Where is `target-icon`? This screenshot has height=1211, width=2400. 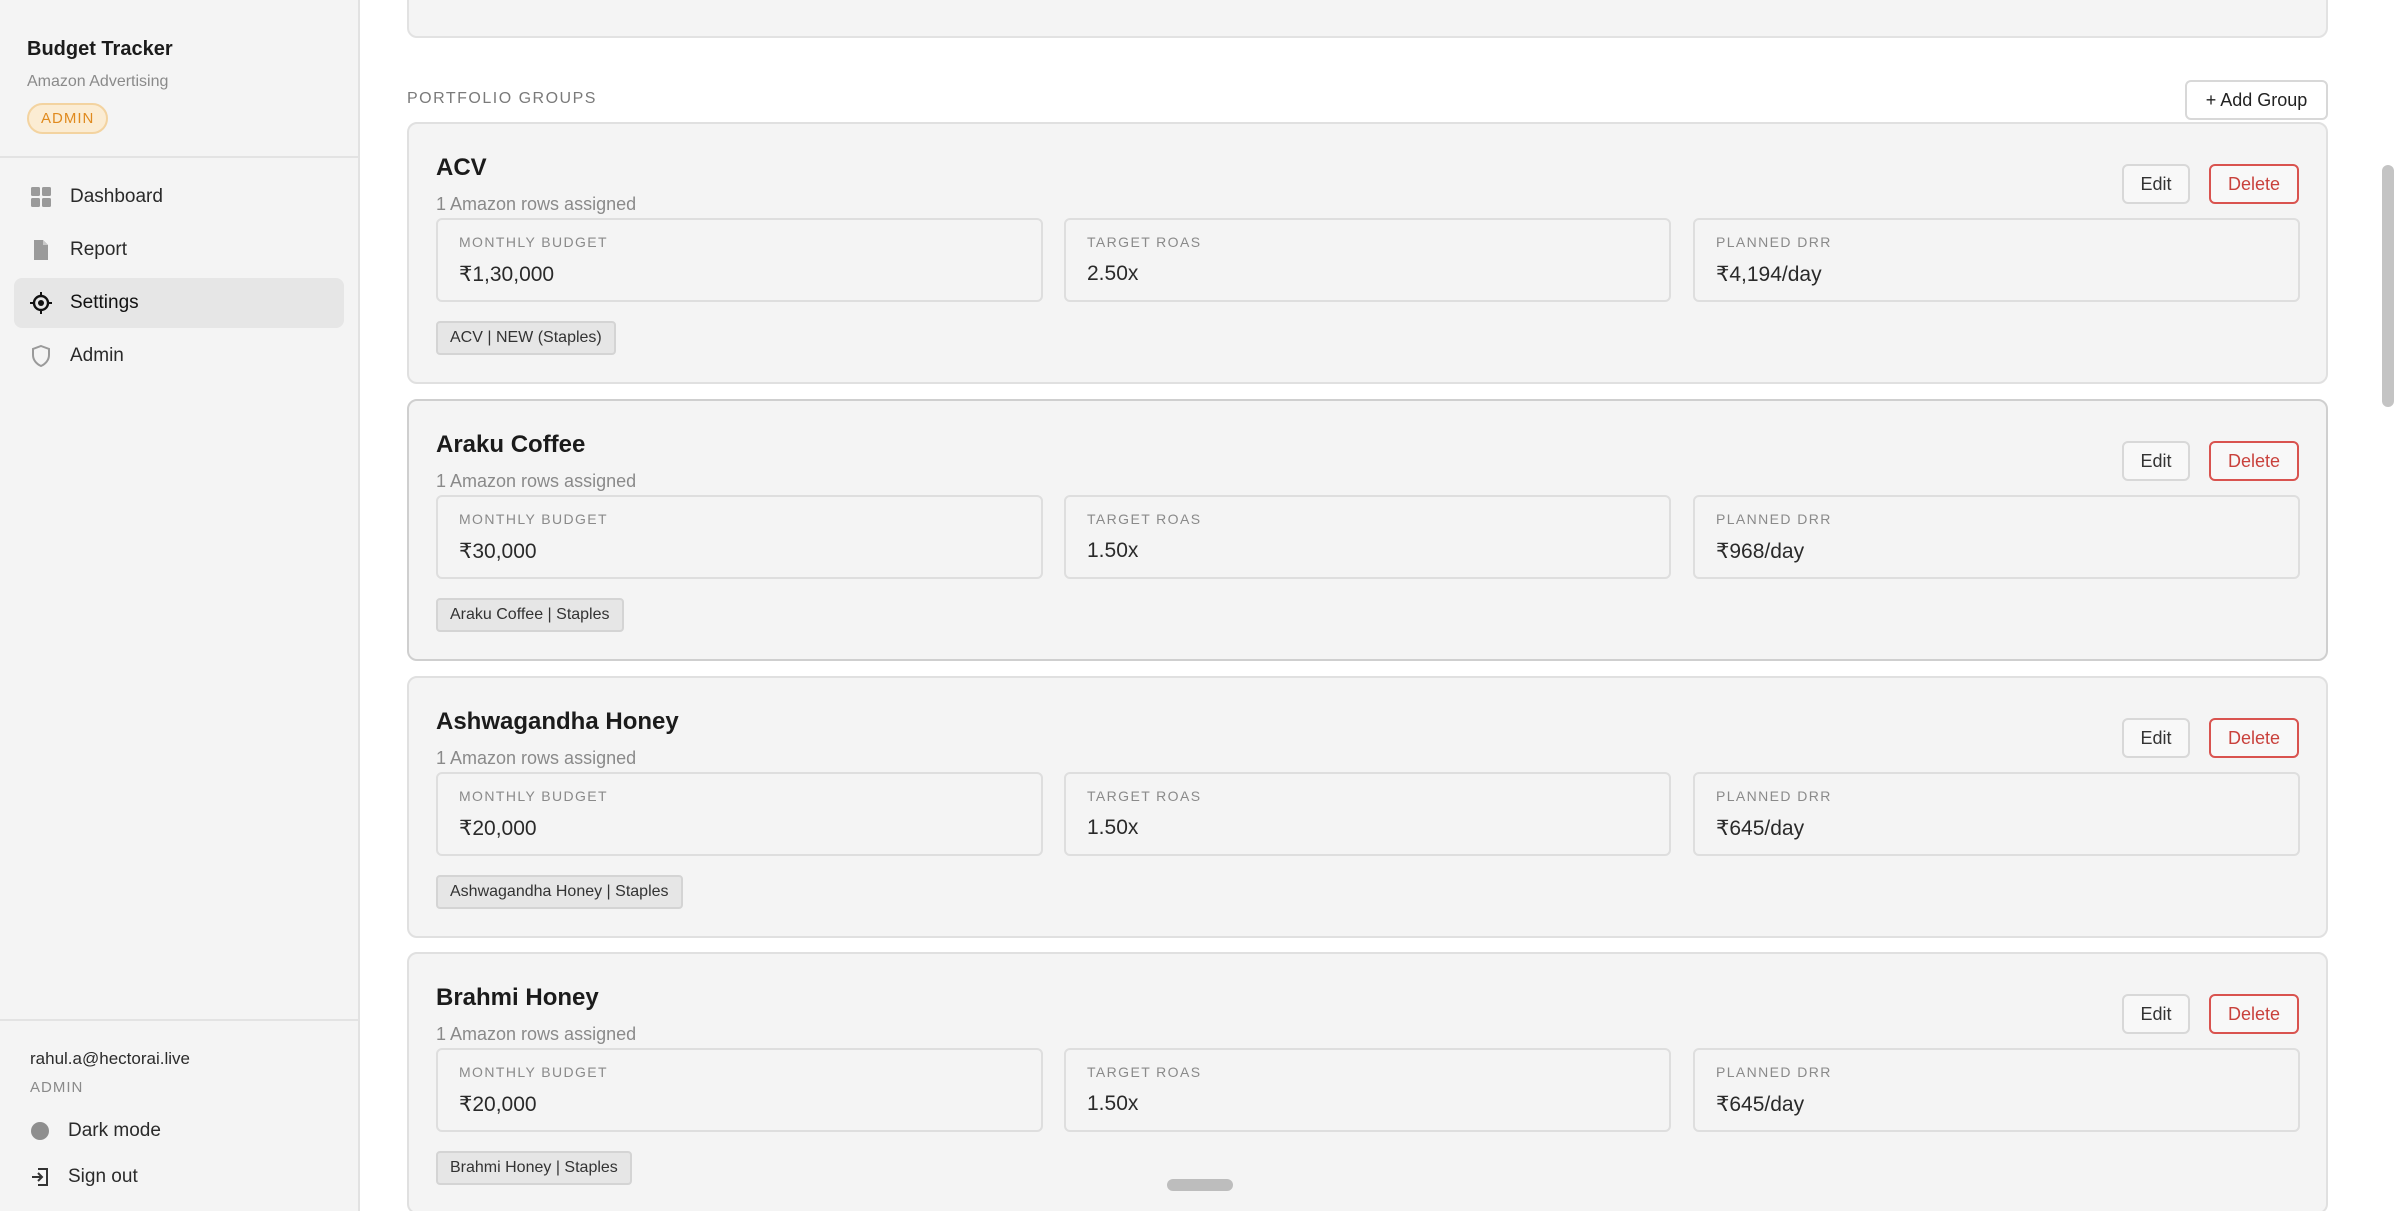 target-icon is located at coordinates (41, 303).